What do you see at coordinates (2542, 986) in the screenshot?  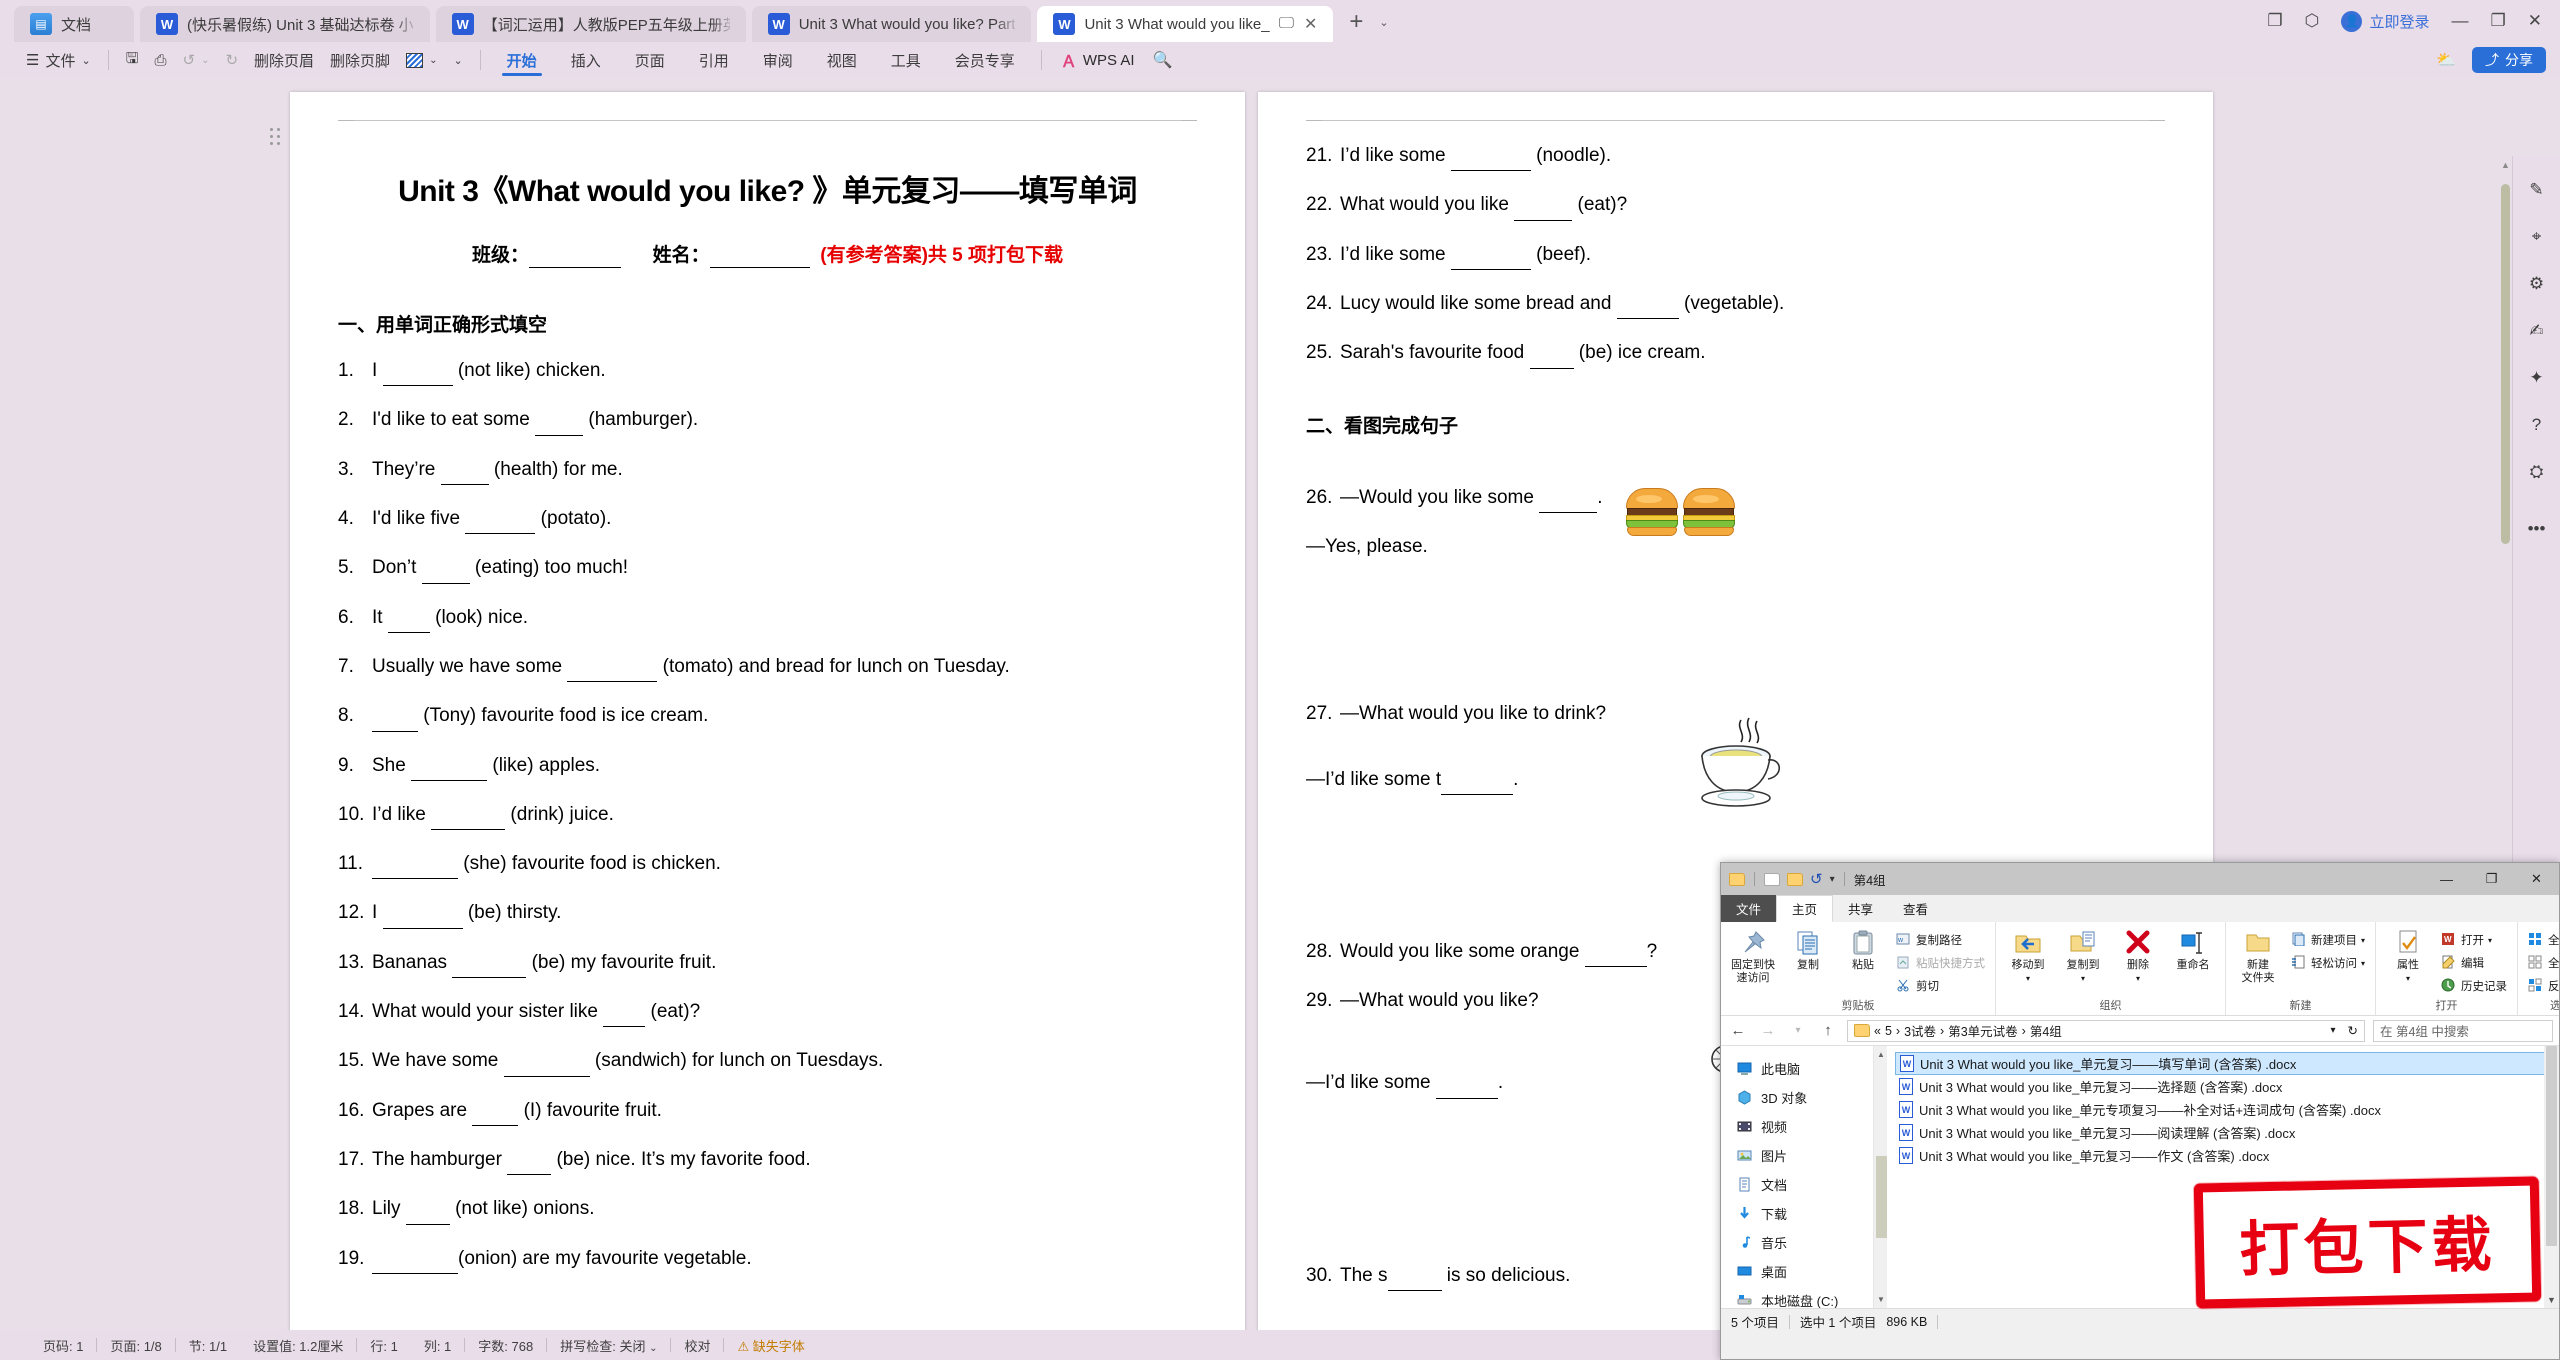 I see `invert-selection-button: 反向选择` at bounding box center [2542, 986].